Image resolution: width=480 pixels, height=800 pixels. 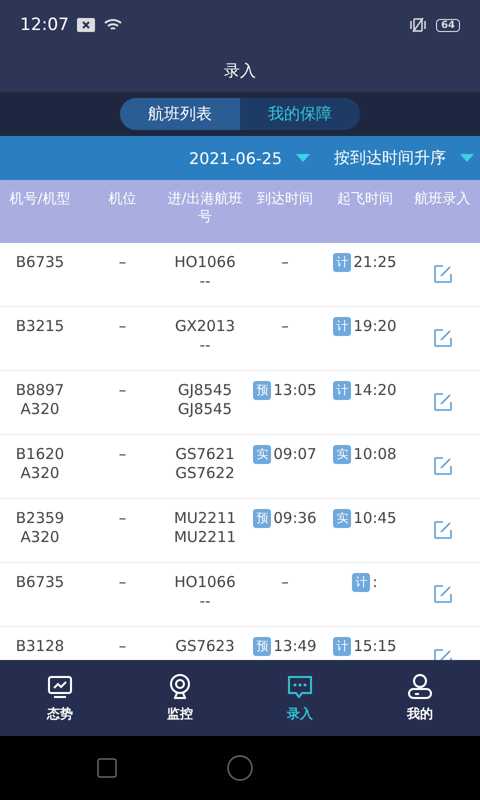 I want to click on filter-dropdown: 按到达时间升序, so click(x=404, y=158).